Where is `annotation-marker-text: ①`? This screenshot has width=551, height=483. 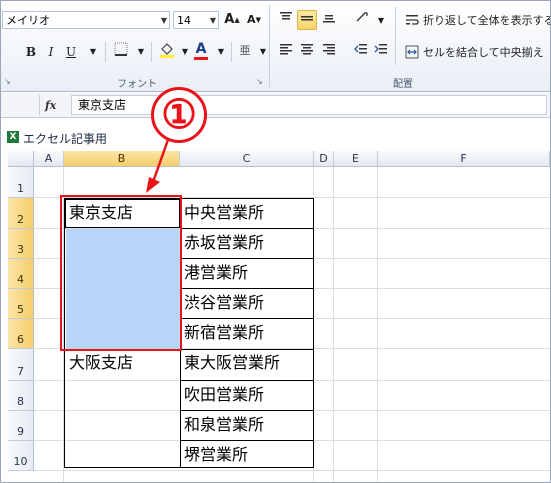
annotation-marker-text: ① is located at coordinates (179, 114).